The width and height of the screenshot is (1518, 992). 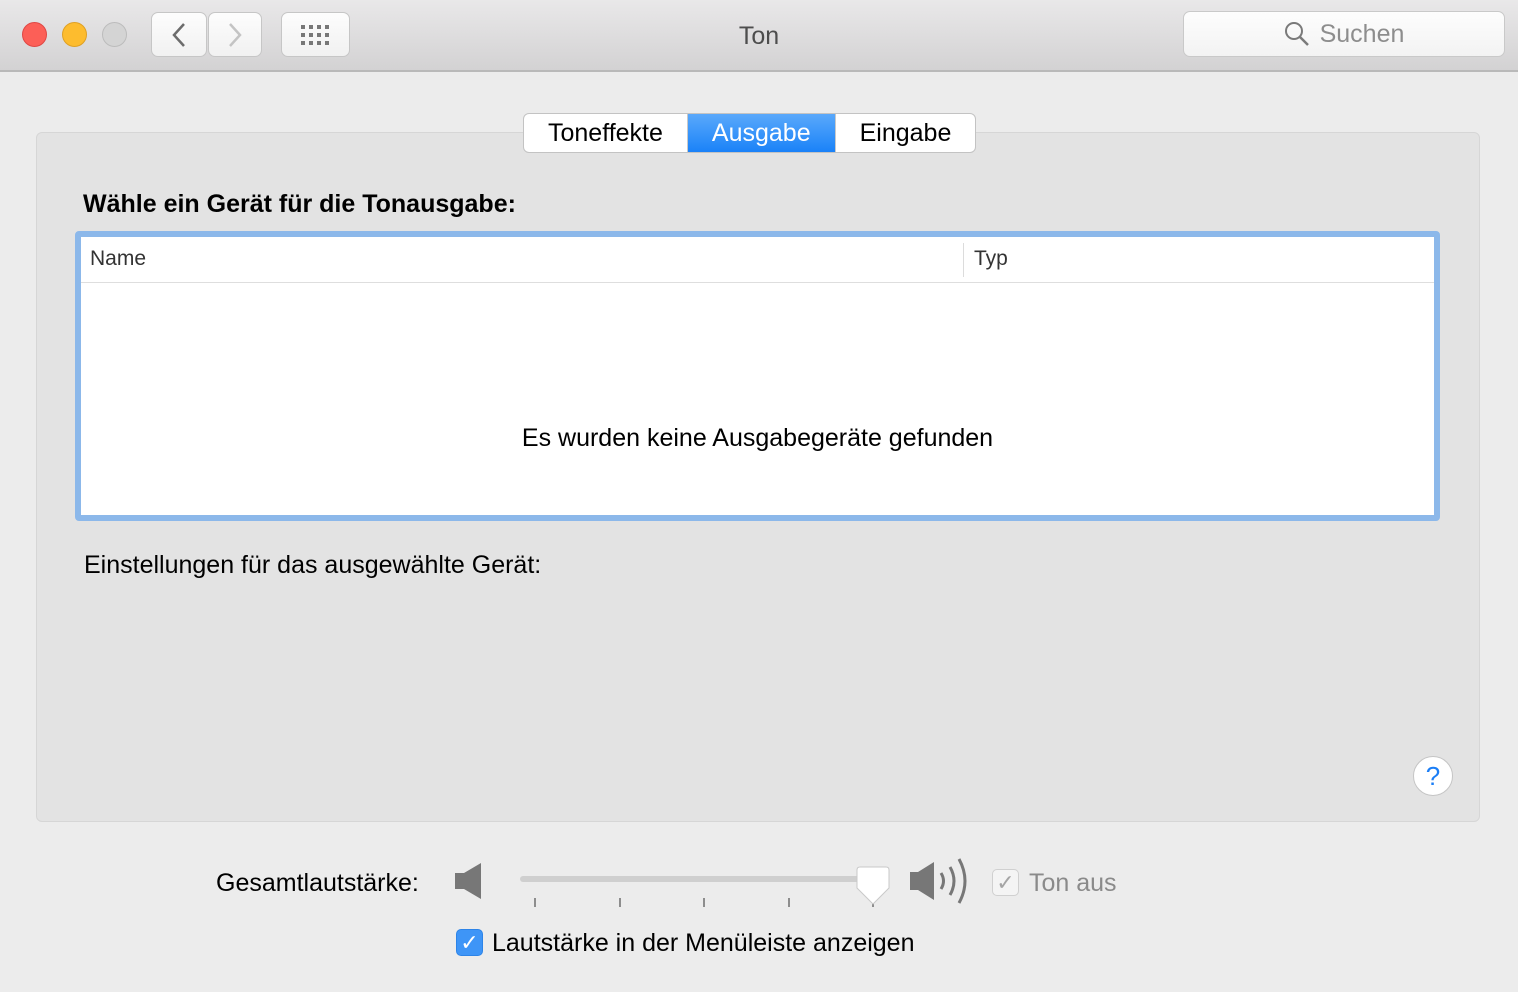 I want to click on mute-checkbox: ✓, so click(x=1005, y=882).